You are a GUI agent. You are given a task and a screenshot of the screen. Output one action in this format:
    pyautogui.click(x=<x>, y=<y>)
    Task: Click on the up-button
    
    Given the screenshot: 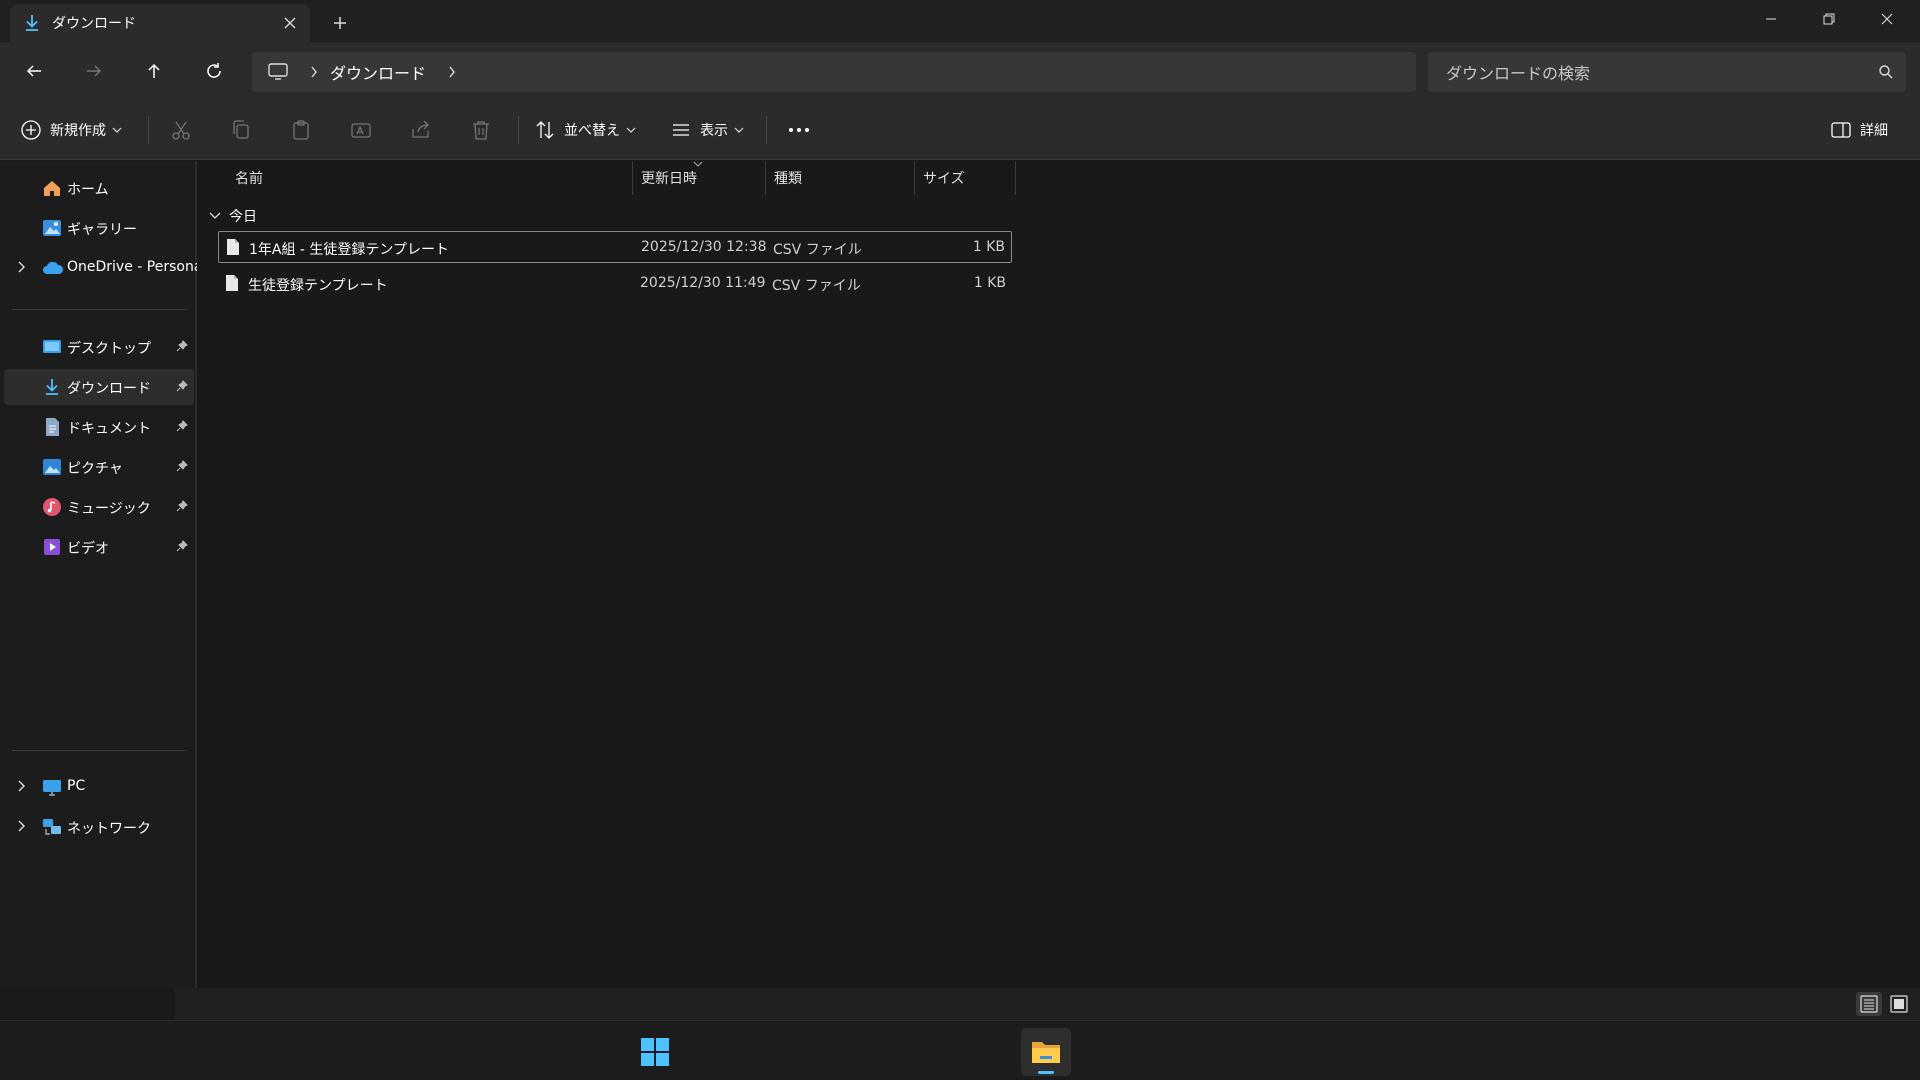 What is the action you would take?
    pyautogui.click(x=154, y=71)
    